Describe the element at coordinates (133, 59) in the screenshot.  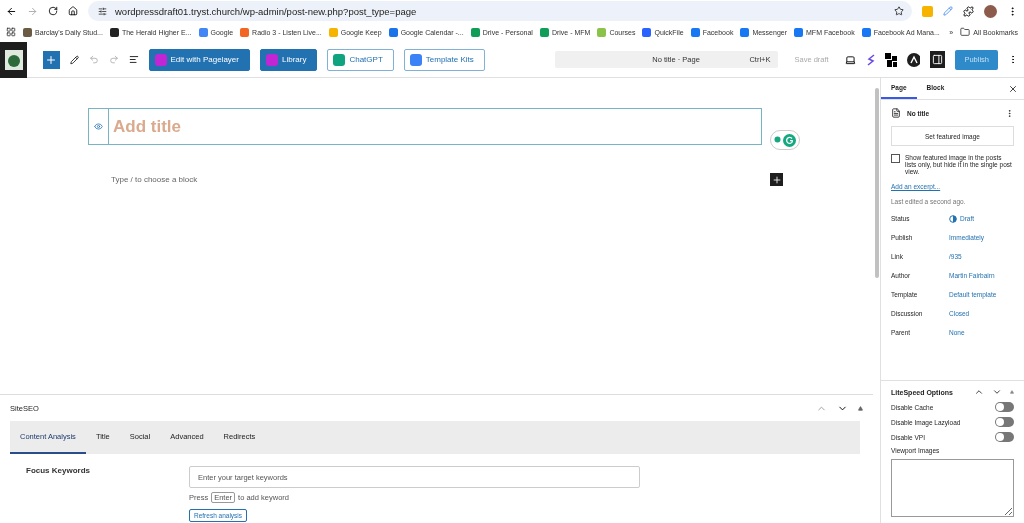
I see `list-view-icon` at that location.